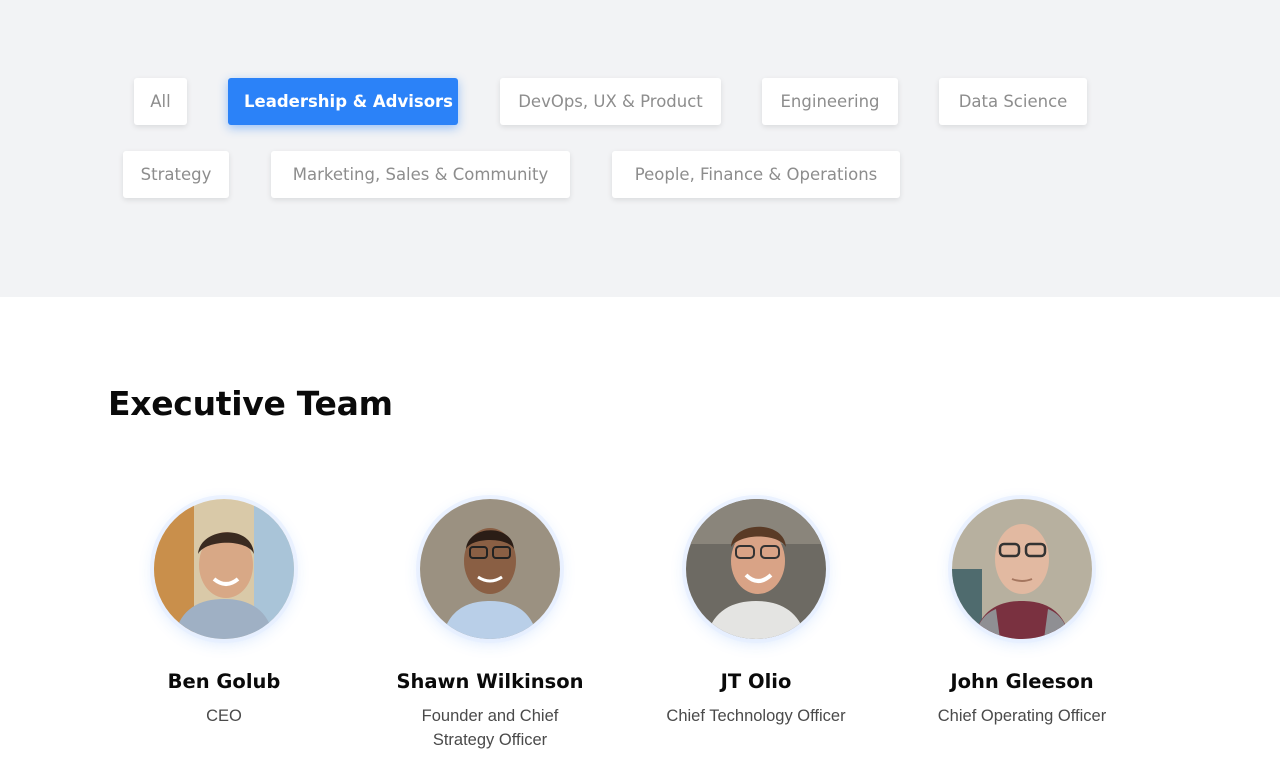 The height and width of the screenshot is (783, 1280). I want to click on team-member-card: Ben Golub CEO, so click(224, 613).